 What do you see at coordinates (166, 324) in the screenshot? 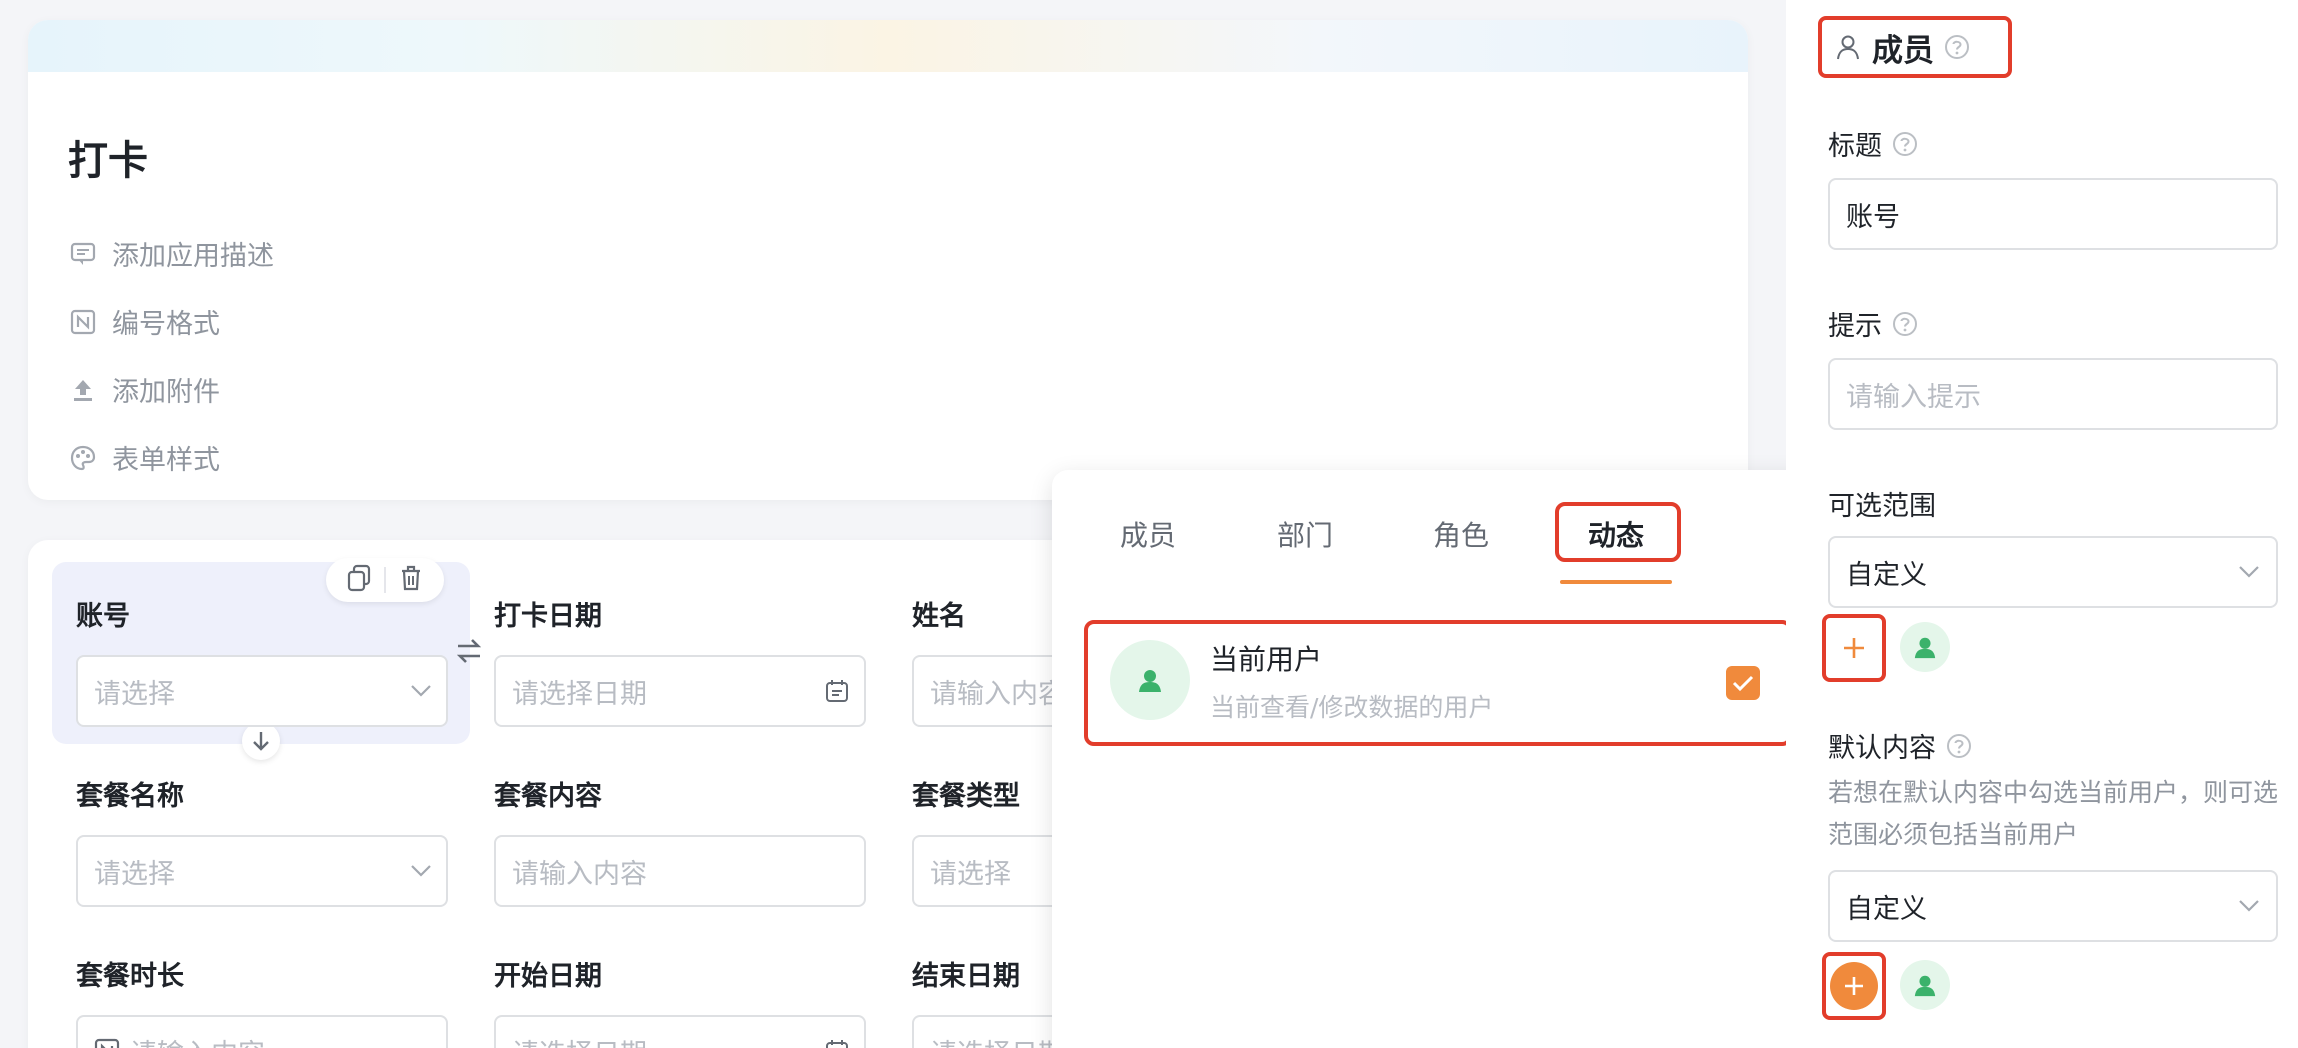
I see `menu-label: 编号格式` at bounding box center [166, 324].